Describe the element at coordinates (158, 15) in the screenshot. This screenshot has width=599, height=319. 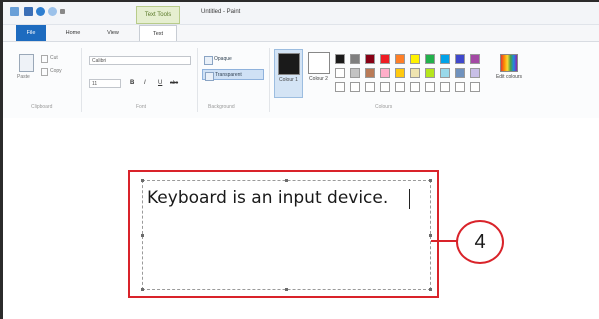
I see `context-tab-label: Text Tools` at that location.